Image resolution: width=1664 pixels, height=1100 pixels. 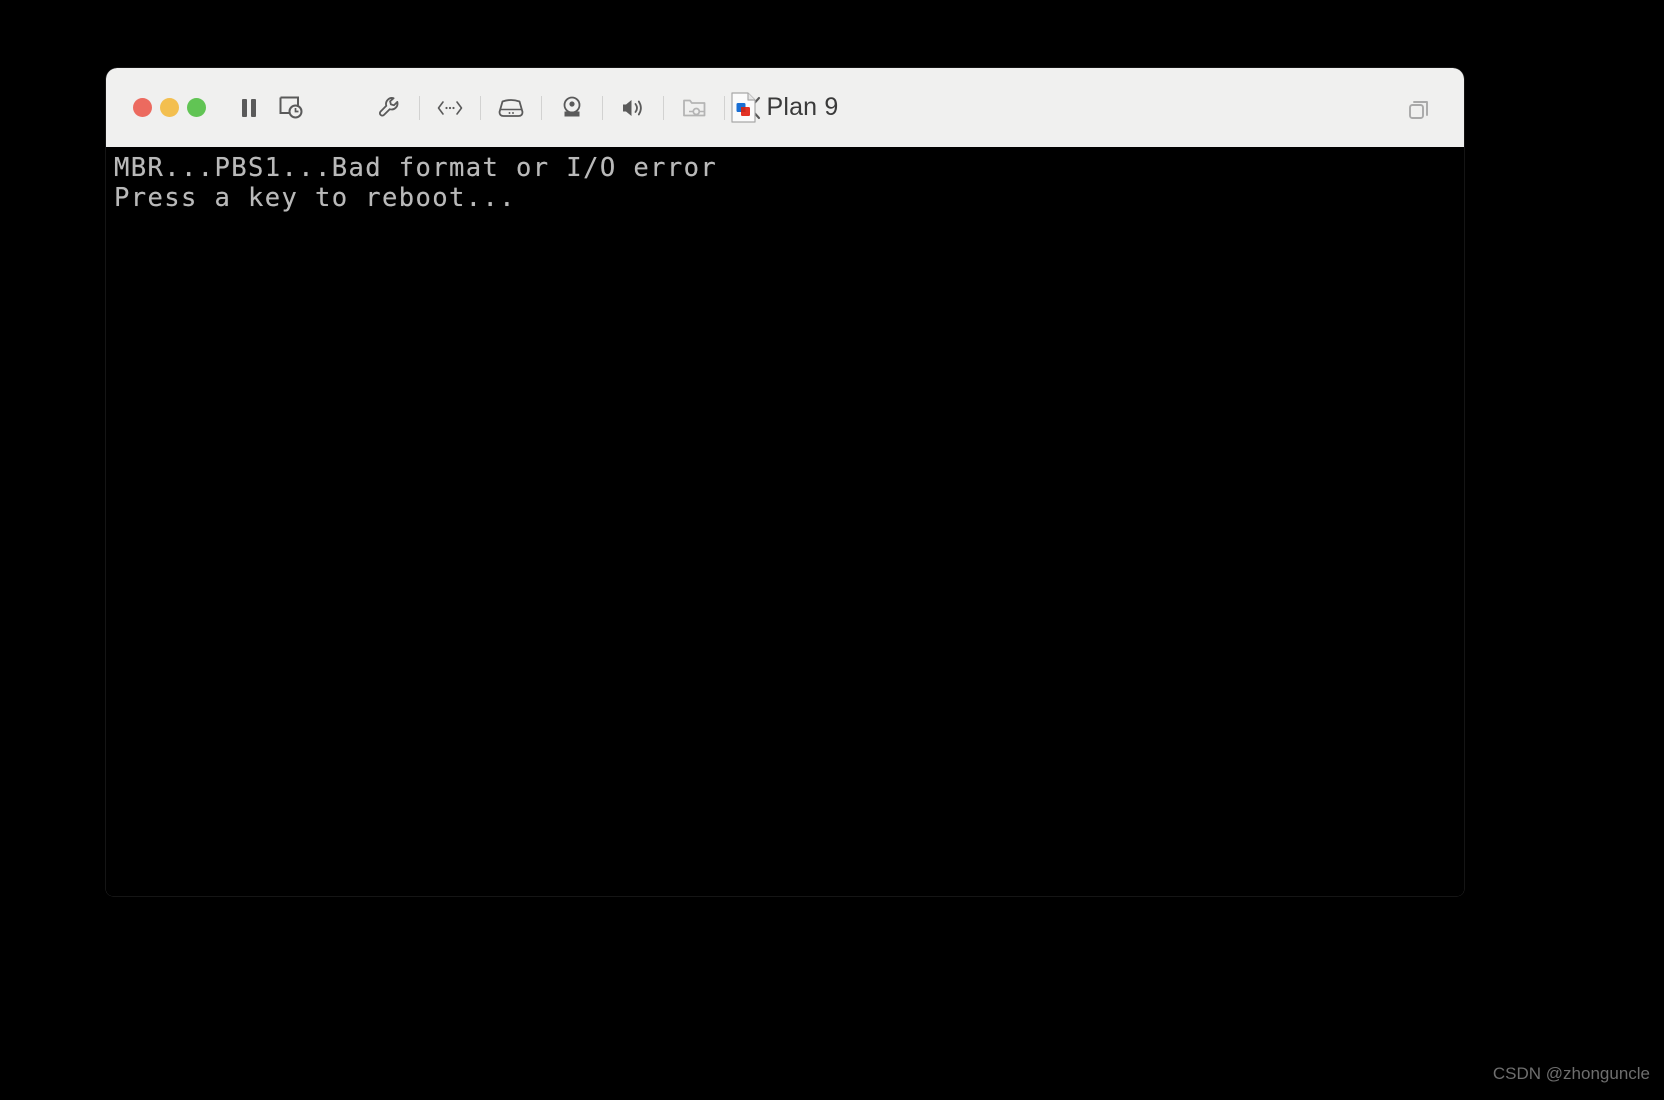 I want to click on network-icon, so click(x=450, y=108).